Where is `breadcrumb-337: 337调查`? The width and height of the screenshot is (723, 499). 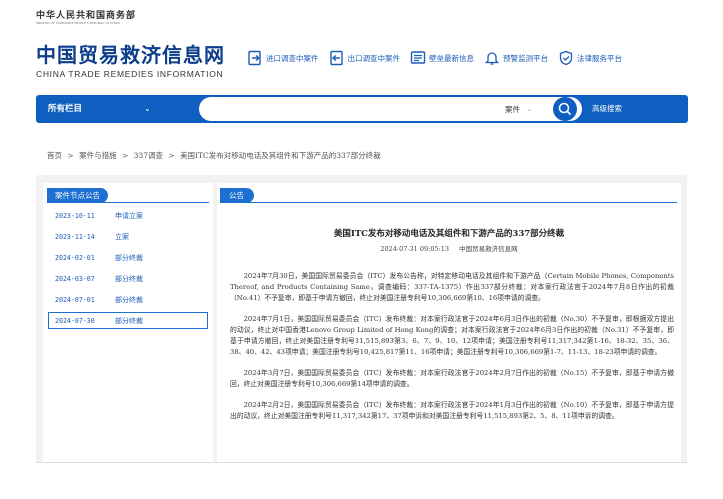 breadcrumb-337: 337调查 is located at coordinates (148, 155).